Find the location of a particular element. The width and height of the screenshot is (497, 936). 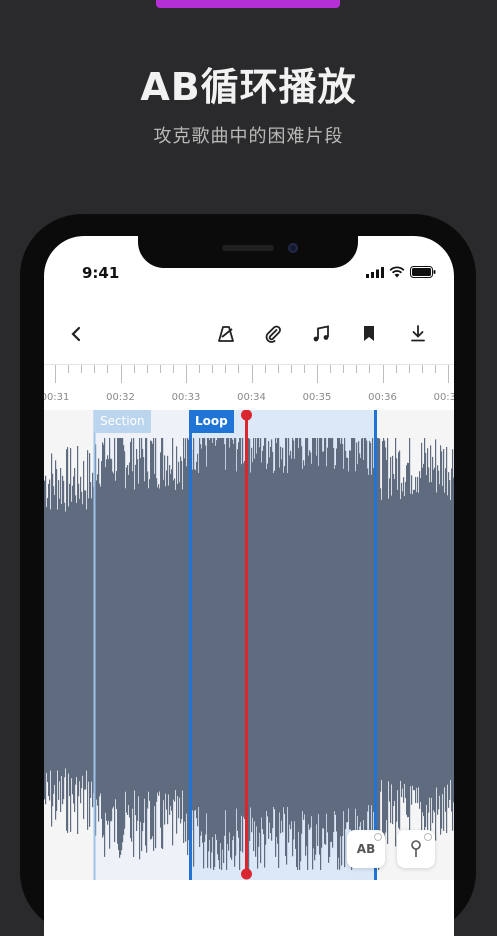

timeline-tick-label: 00:37 is located at coordinates (443, 397).